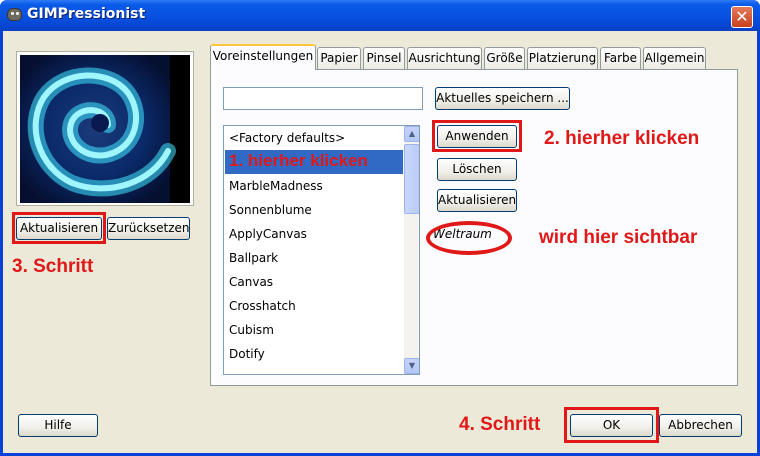 The height and width of the screenshot is (456, 760). I want to click on preview-frame, so click(105, 128).